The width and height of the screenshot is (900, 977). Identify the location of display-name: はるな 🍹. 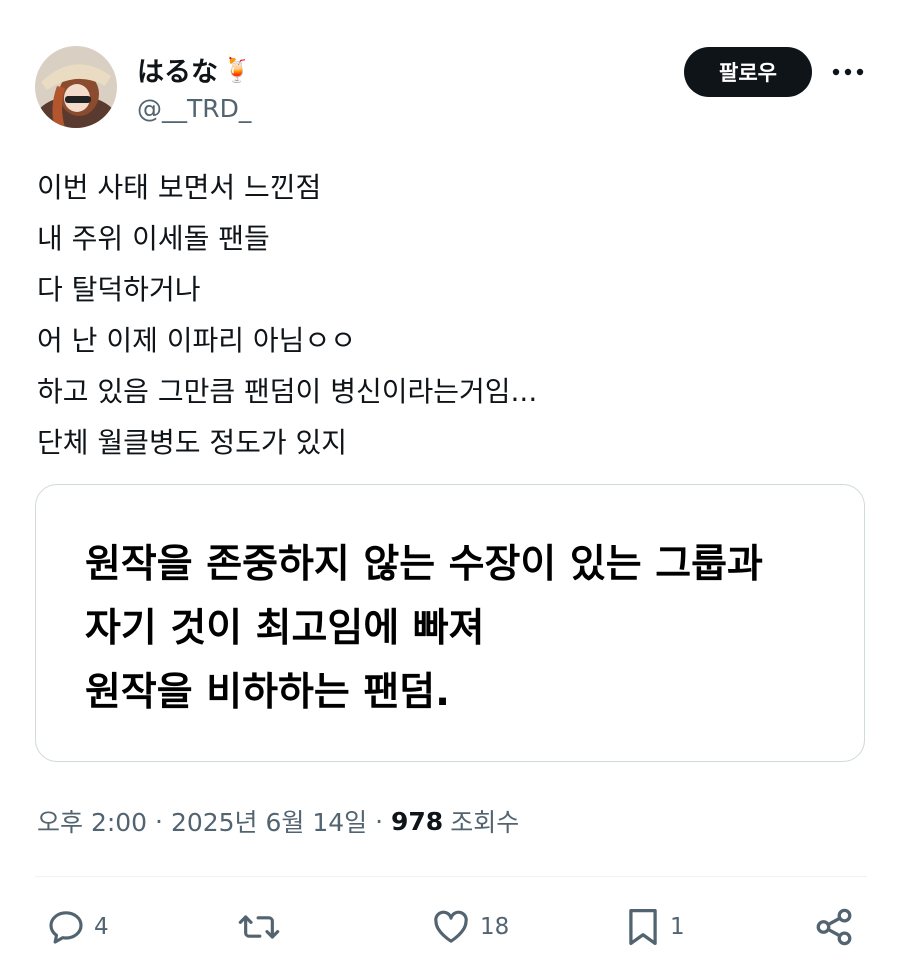
(194, 69).